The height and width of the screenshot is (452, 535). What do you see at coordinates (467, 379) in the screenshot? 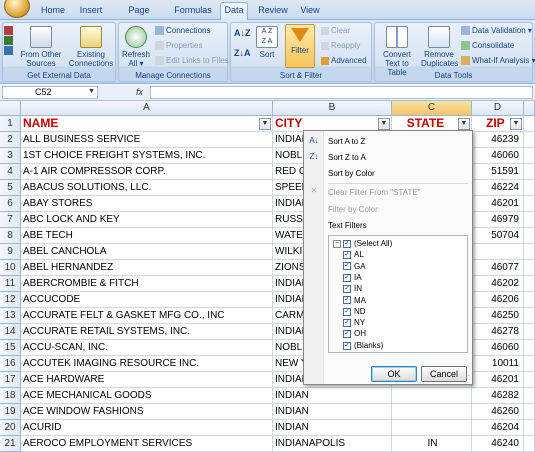
I see `resize-grip-icon: ⋰` at bounding box center [467, 379].